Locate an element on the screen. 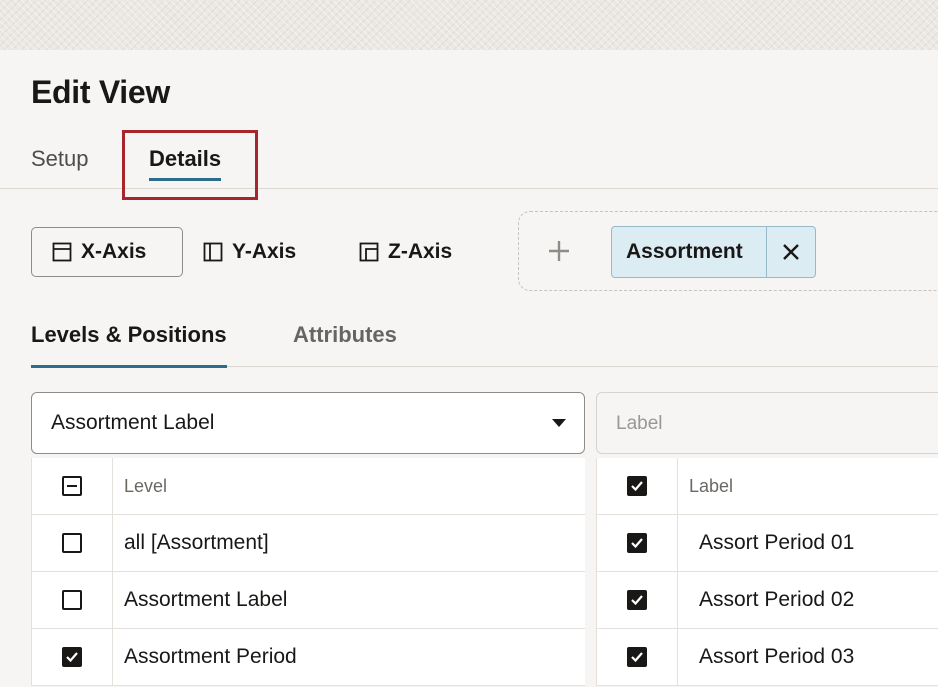  close-icon is located at coordinates (791, 252).